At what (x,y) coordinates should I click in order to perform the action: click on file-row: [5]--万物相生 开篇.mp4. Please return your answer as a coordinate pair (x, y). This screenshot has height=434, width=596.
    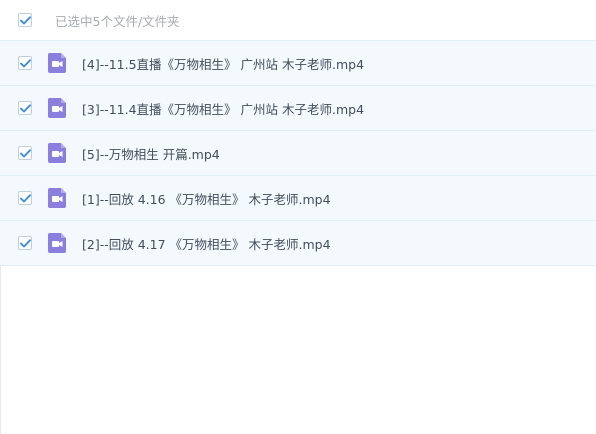
    Looking at the image, I should click on (298, 153).